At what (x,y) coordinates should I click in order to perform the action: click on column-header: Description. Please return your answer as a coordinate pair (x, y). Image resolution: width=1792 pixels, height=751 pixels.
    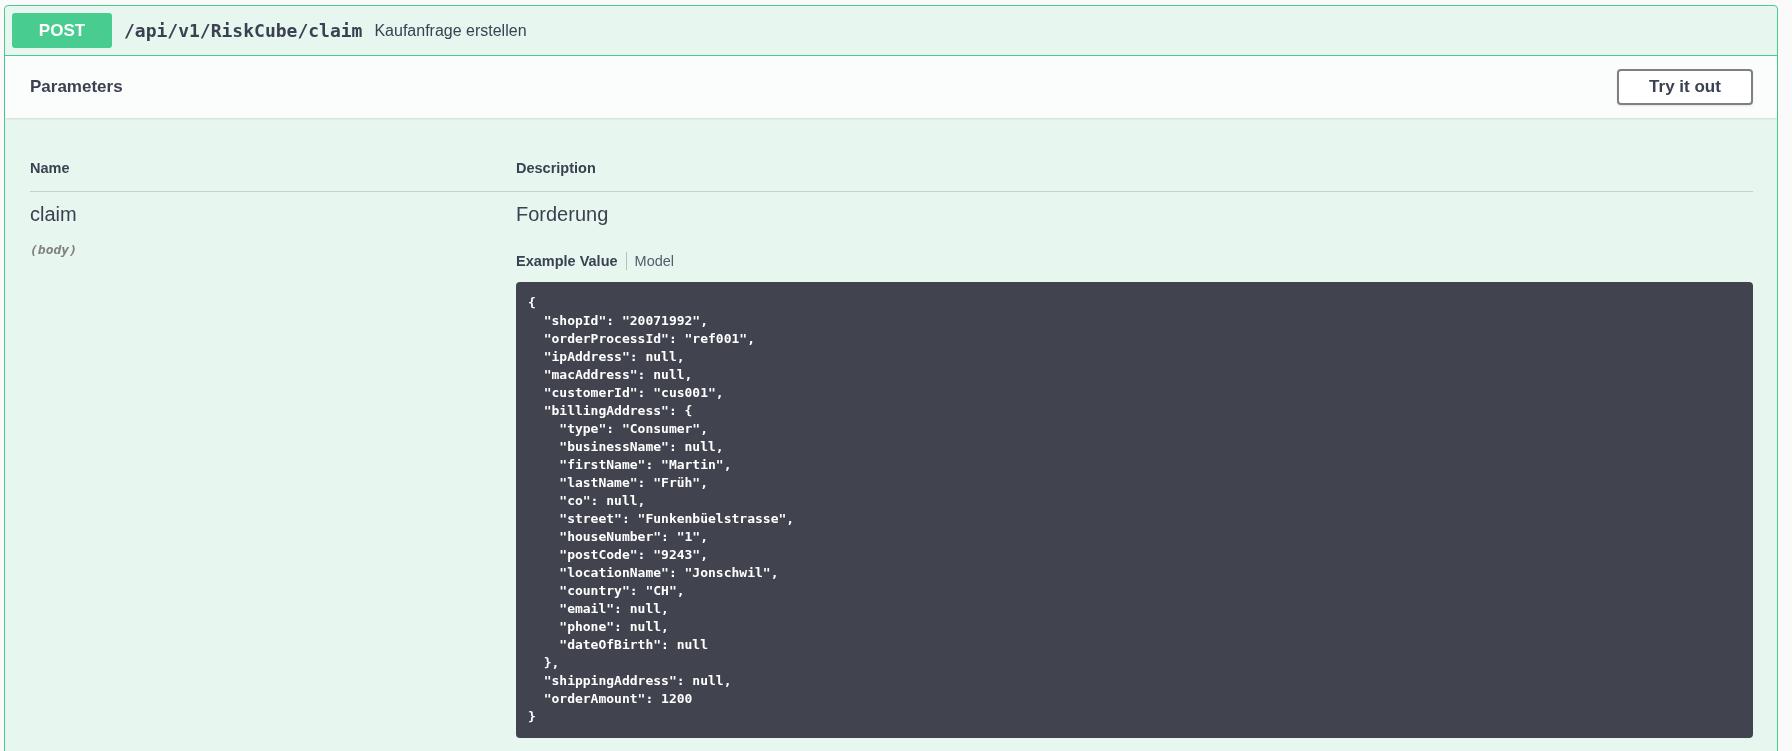
    Looking at the image, I should click on (556, 168).